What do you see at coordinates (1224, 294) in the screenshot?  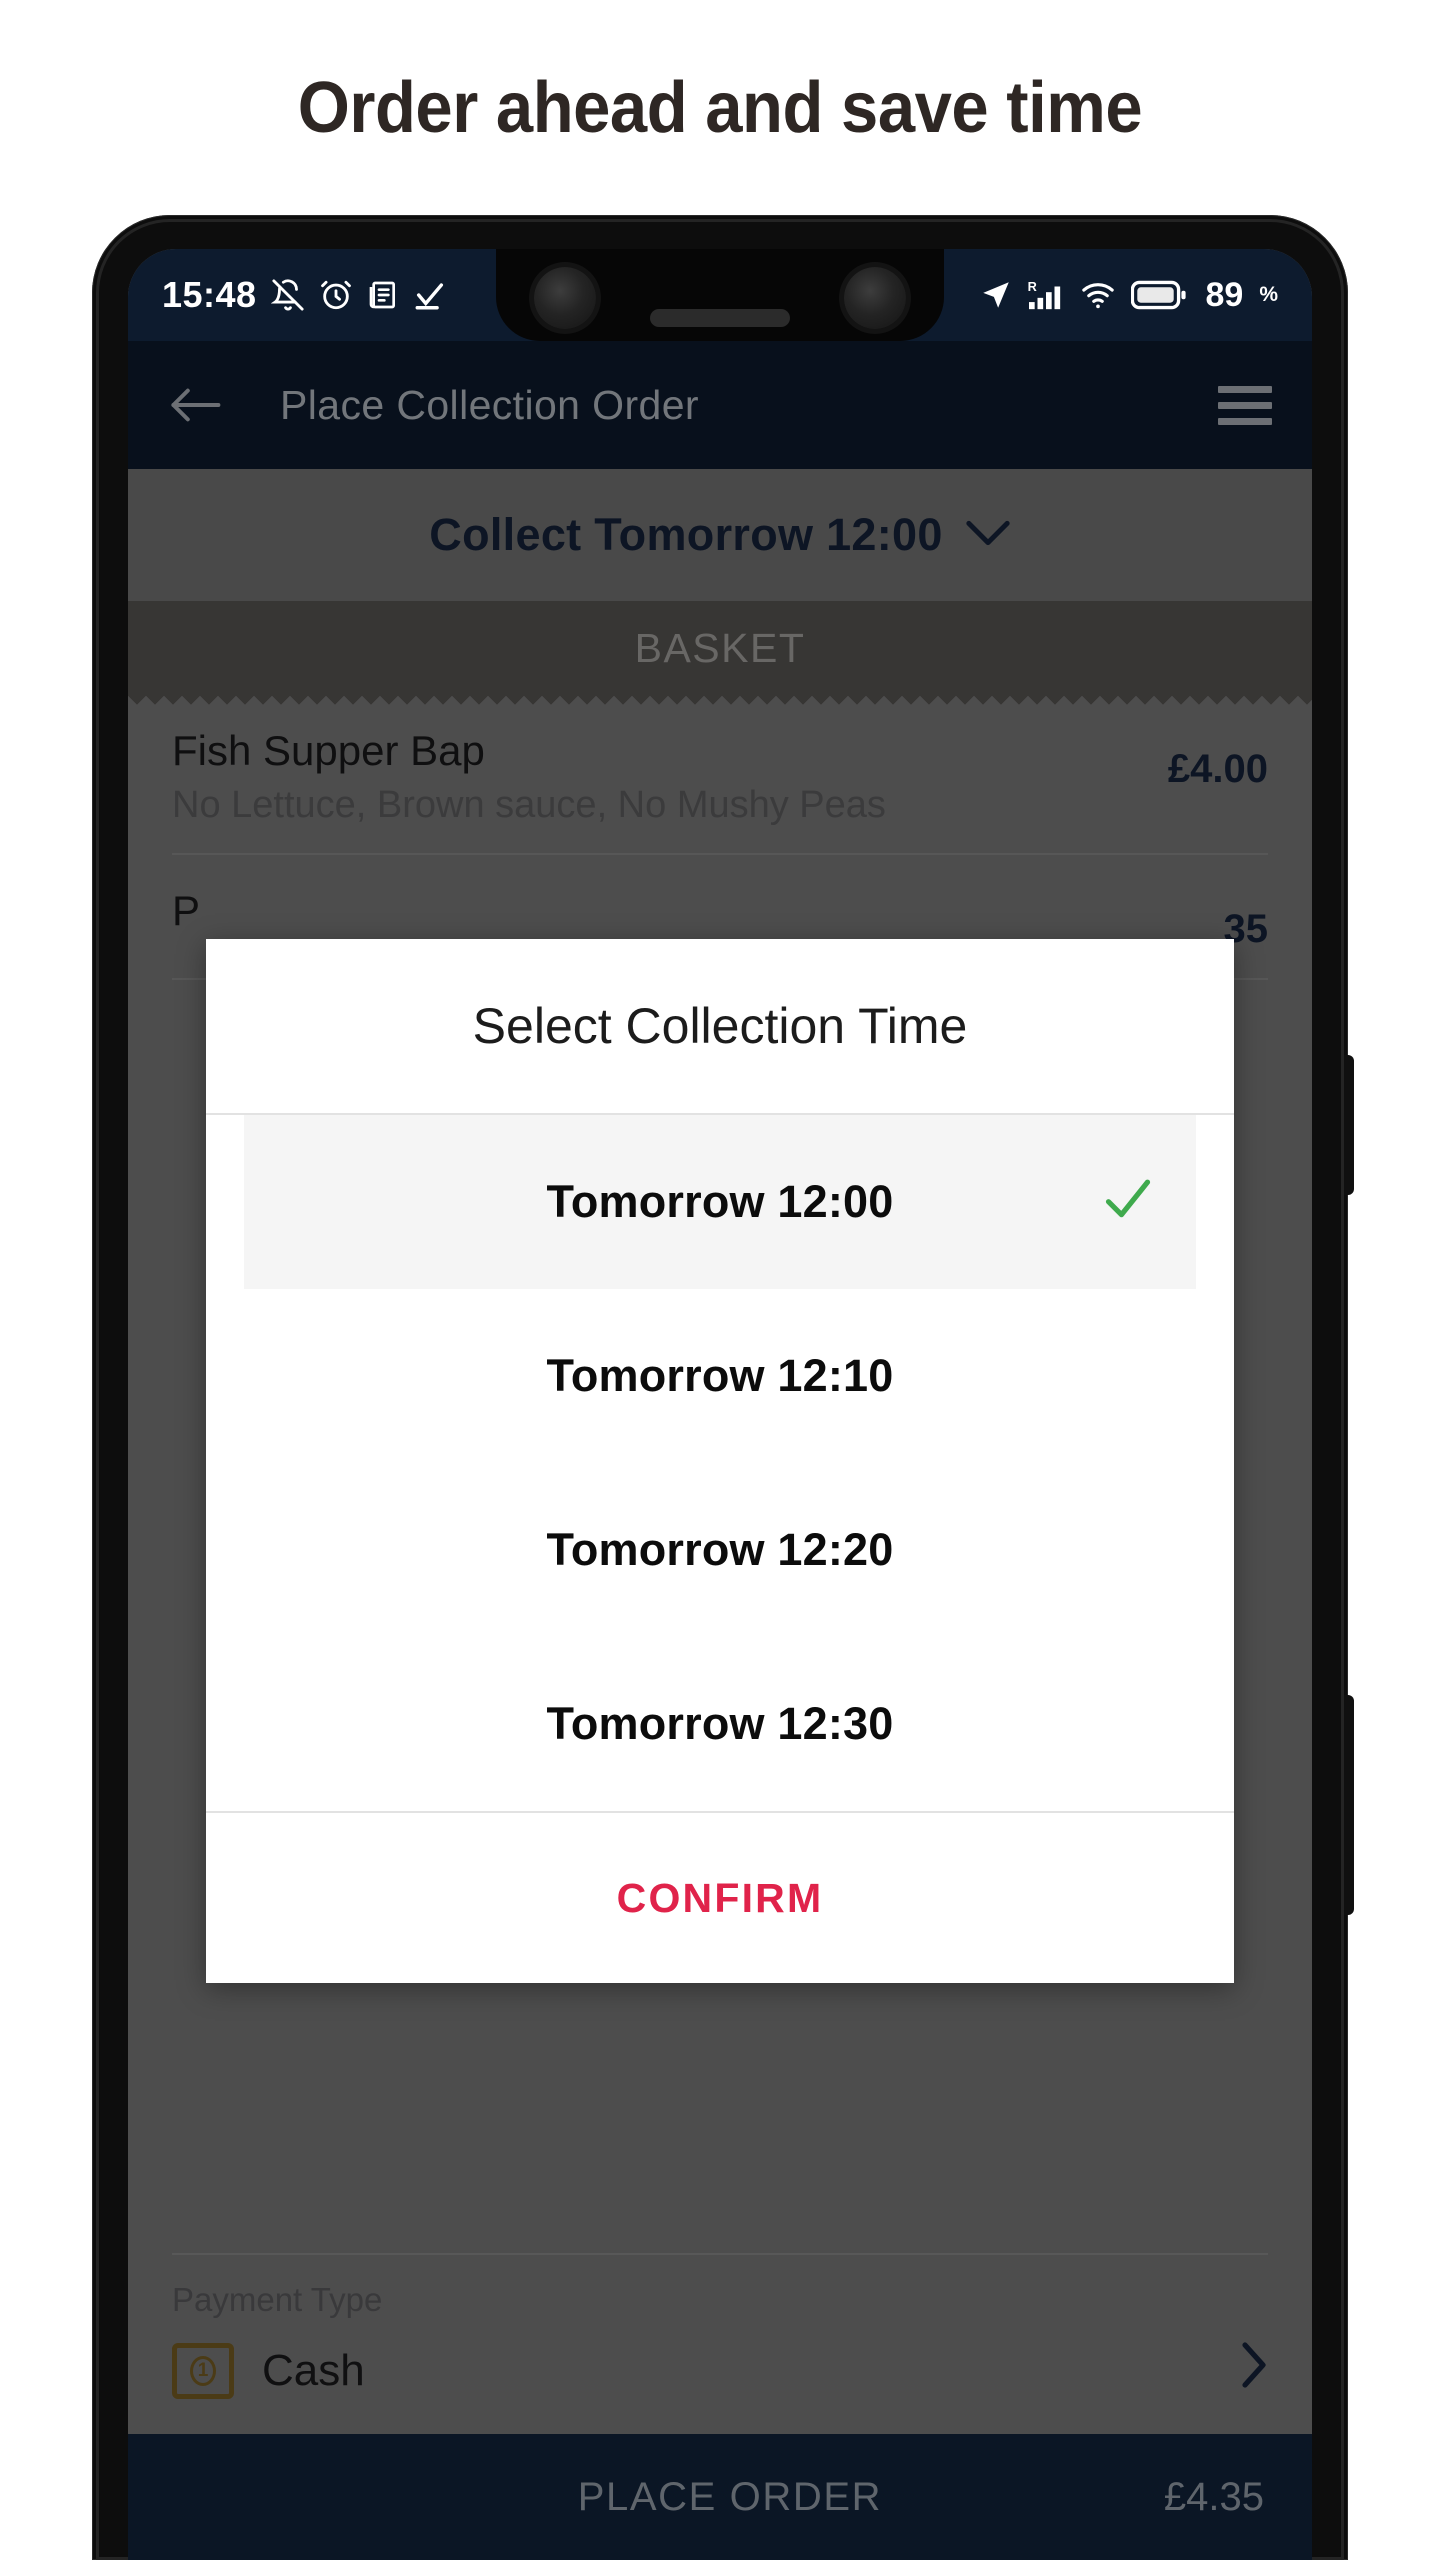 I see `battery-percent: 89` at bounding box center [1224, 294].